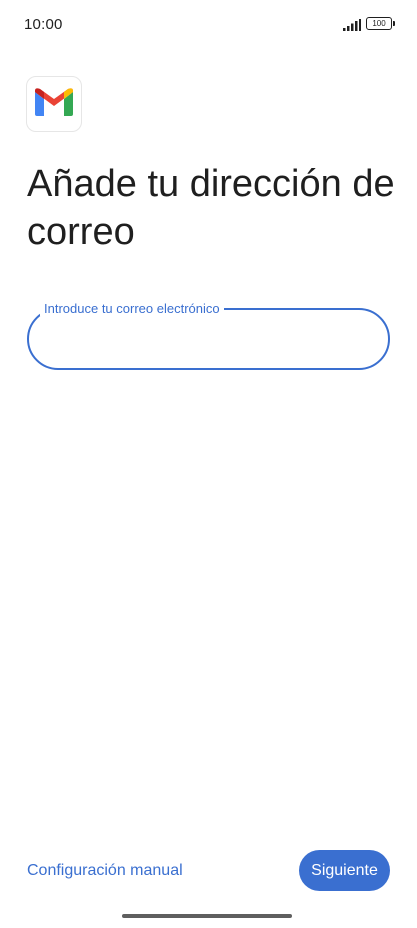 The width and height of the screenshot is (417, 928). I want to click on home-indicator, so click(207, 916).